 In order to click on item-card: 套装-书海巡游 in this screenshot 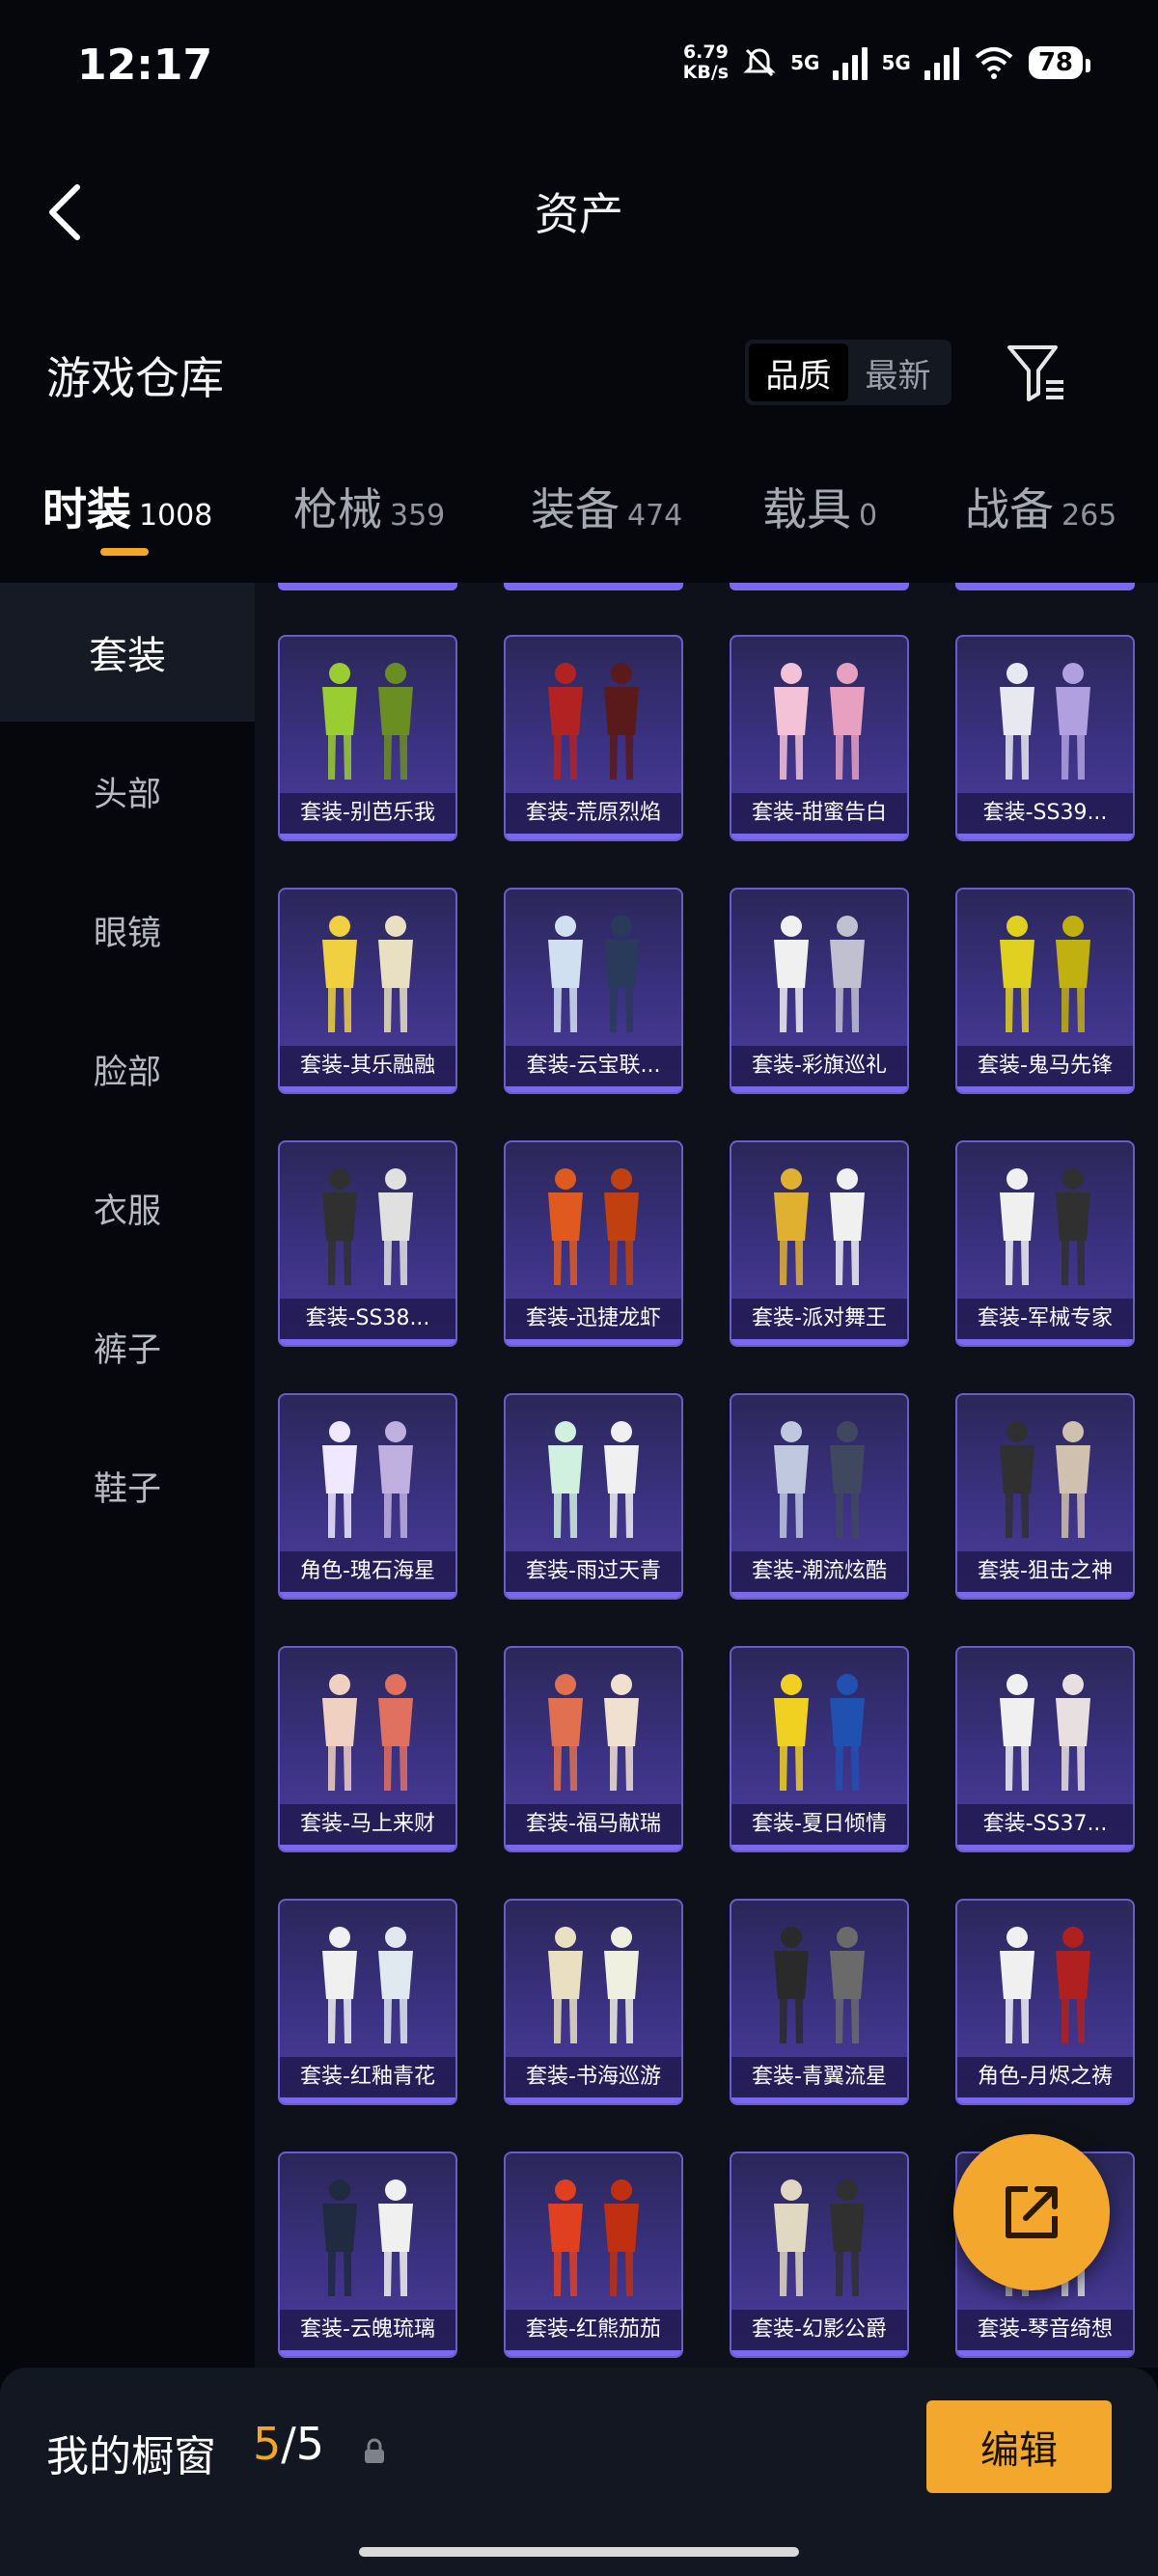, I will do `click(593, 2002)`.